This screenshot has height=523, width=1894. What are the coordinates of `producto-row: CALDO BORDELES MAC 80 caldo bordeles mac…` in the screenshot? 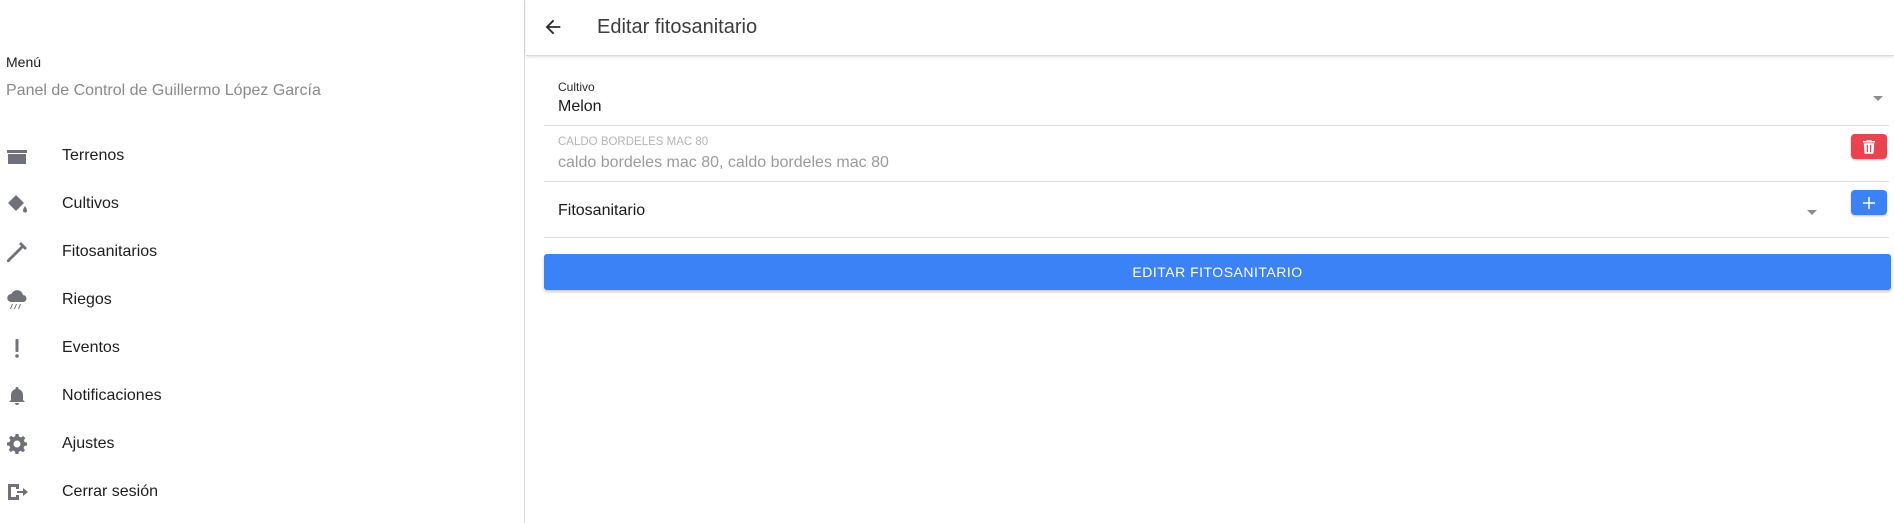 It's located at (1216, 154).